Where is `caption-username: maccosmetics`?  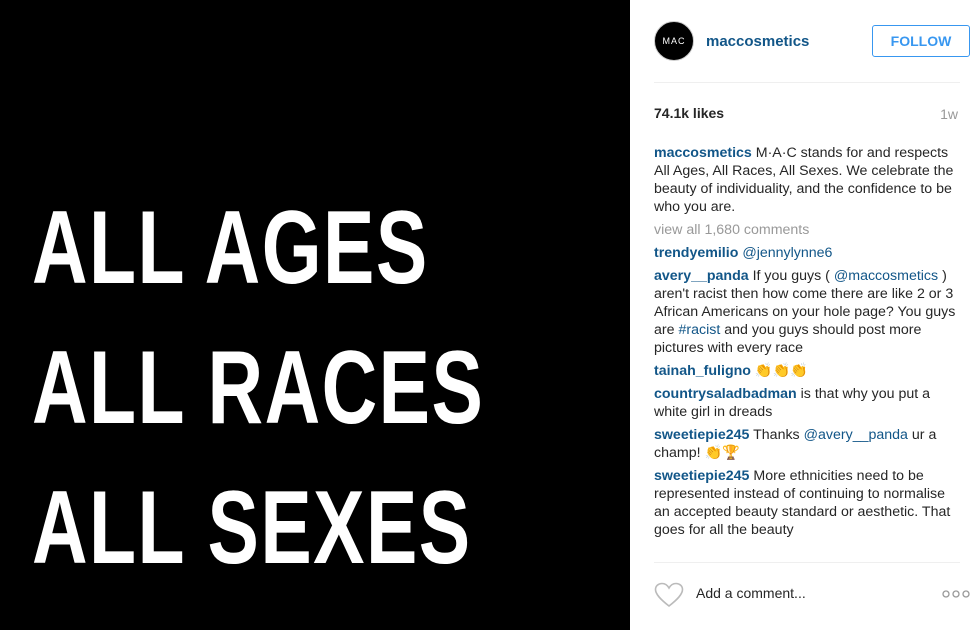 caption-username: maccosmetics is located at coordinates (703, 153).